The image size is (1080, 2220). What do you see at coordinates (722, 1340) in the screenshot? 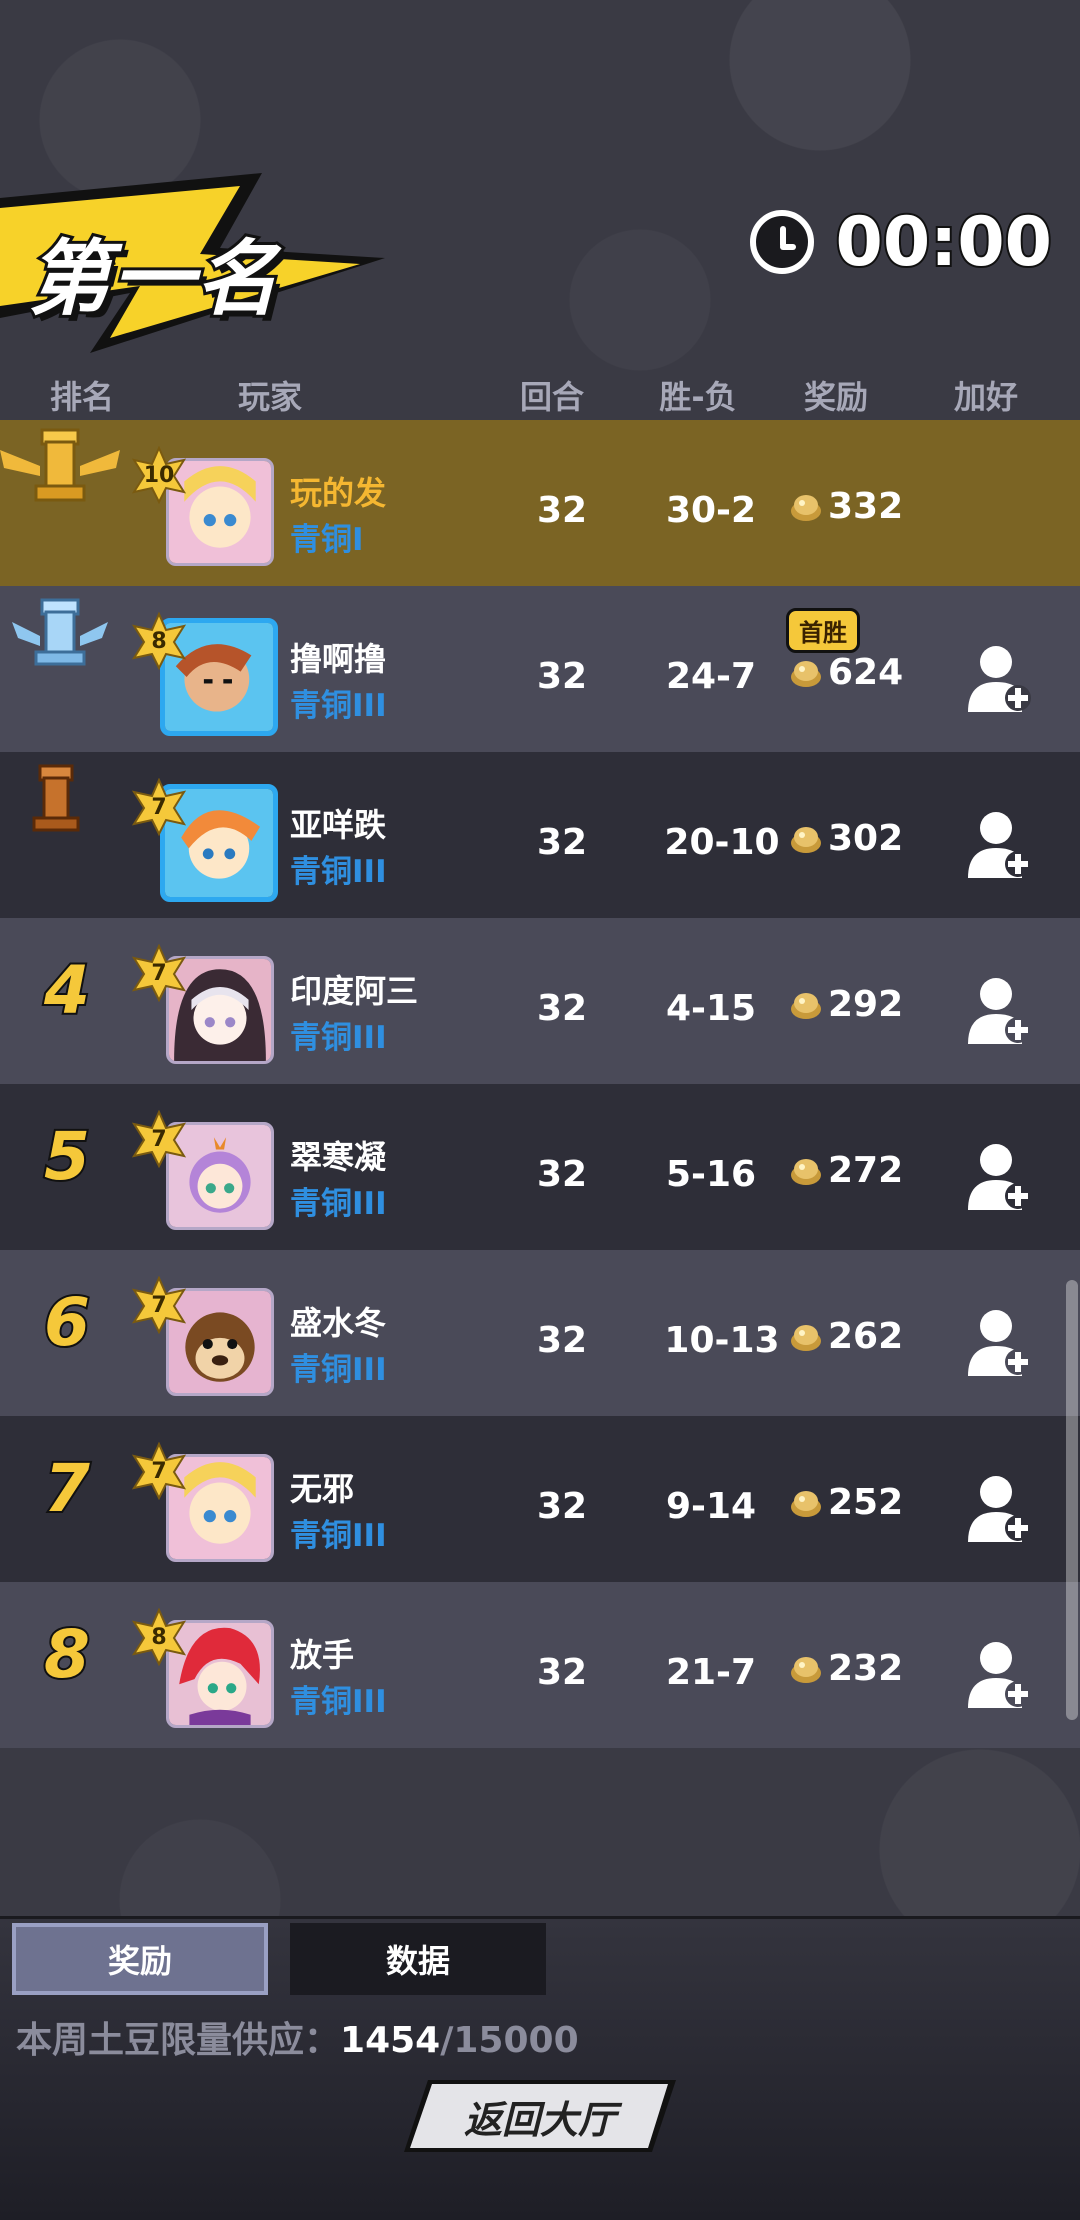
I see `record-value: 10-13` at bounding box center [722, 1340].